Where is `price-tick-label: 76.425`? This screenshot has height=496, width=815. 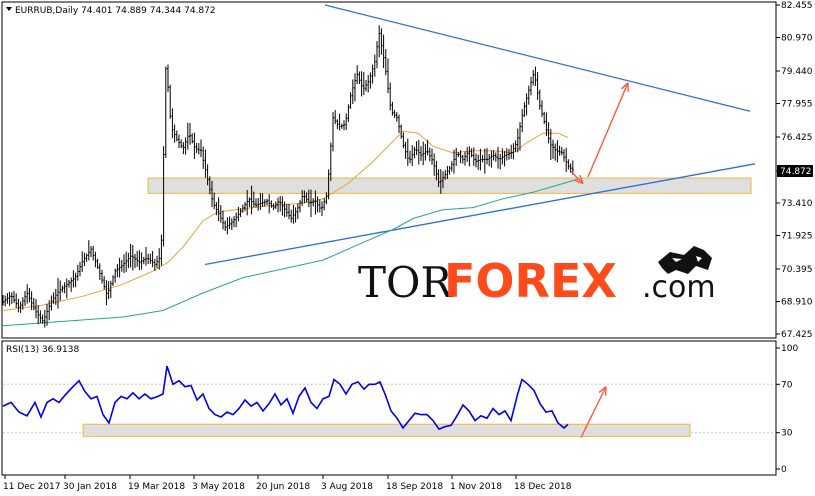 price-tick-label: 76.425 is located at coordinates (797, 138).